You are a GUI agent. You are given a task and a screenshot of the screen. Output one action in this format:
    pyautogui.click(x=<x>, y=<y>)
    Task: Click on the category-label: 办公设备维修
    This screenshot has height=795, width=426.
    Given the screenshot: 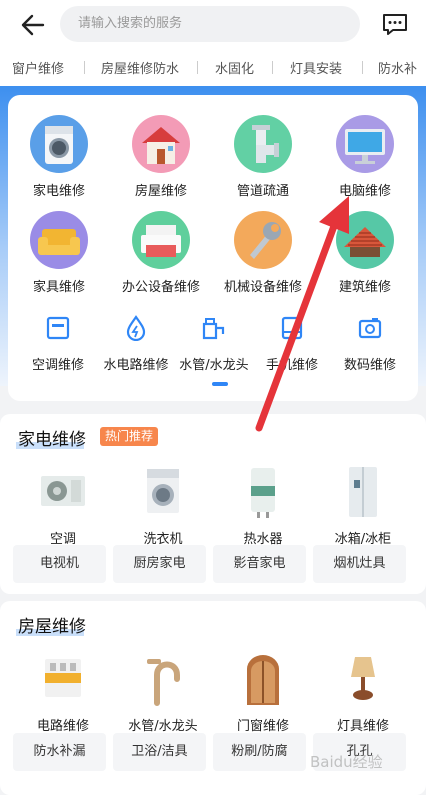 What is the action you would take?
    pyautogui.click(x=160, y=287)
    